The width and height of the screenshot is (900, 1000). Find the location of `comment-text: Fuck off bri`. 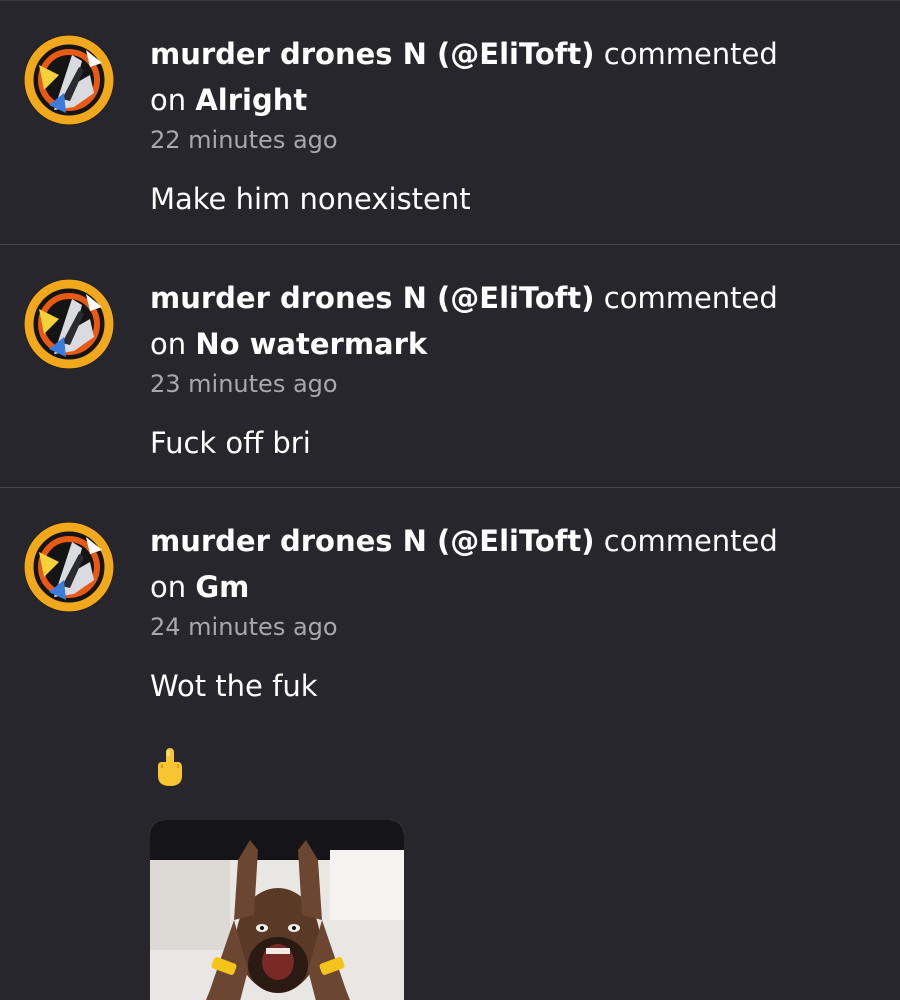

comment-text: Fuck off bri is located at coordinates (230, 443).